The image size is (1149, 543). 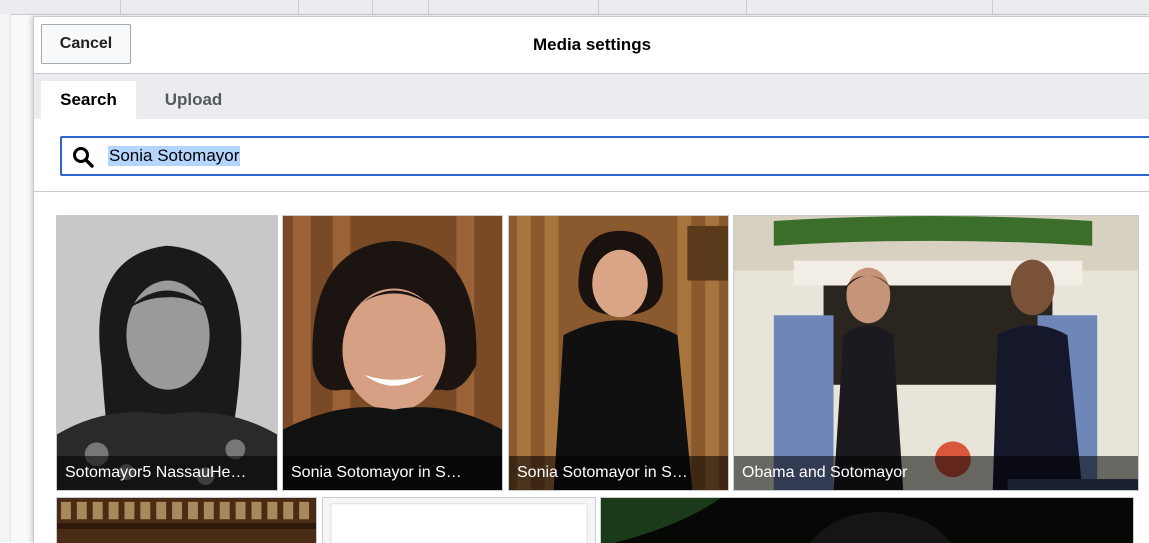 I want to click on search-icon, so click(x=83, y=157).